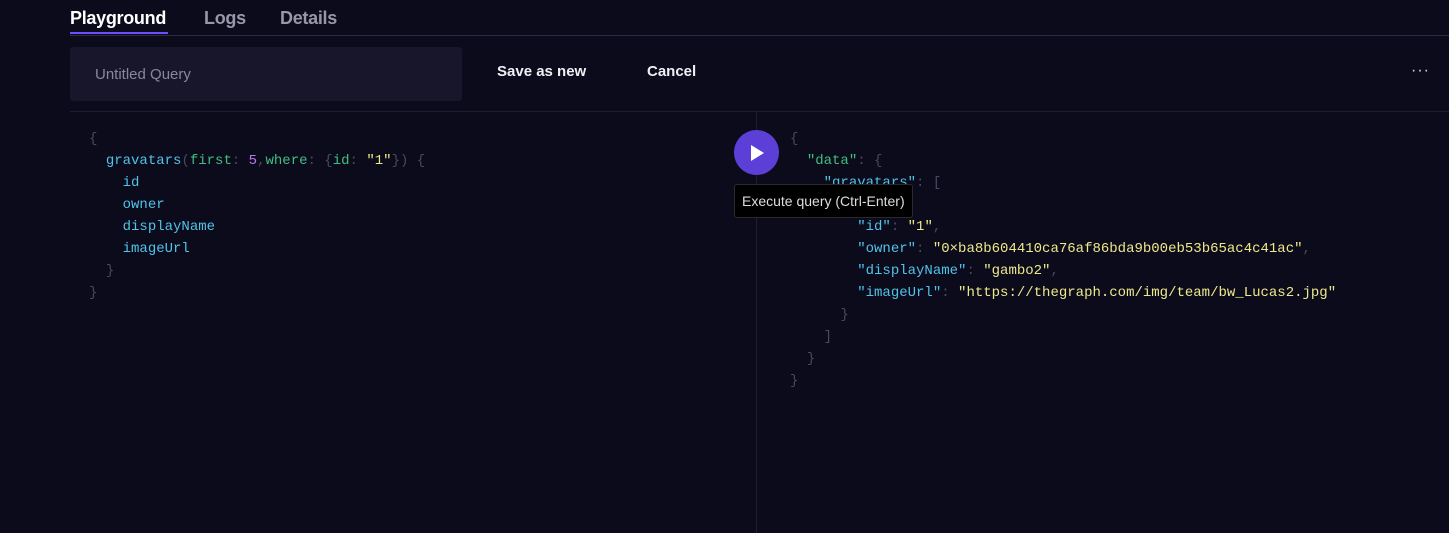 This screenshot has width=1449, height=533. I want to click on code-token-field: gravatars, so click(143, 161).